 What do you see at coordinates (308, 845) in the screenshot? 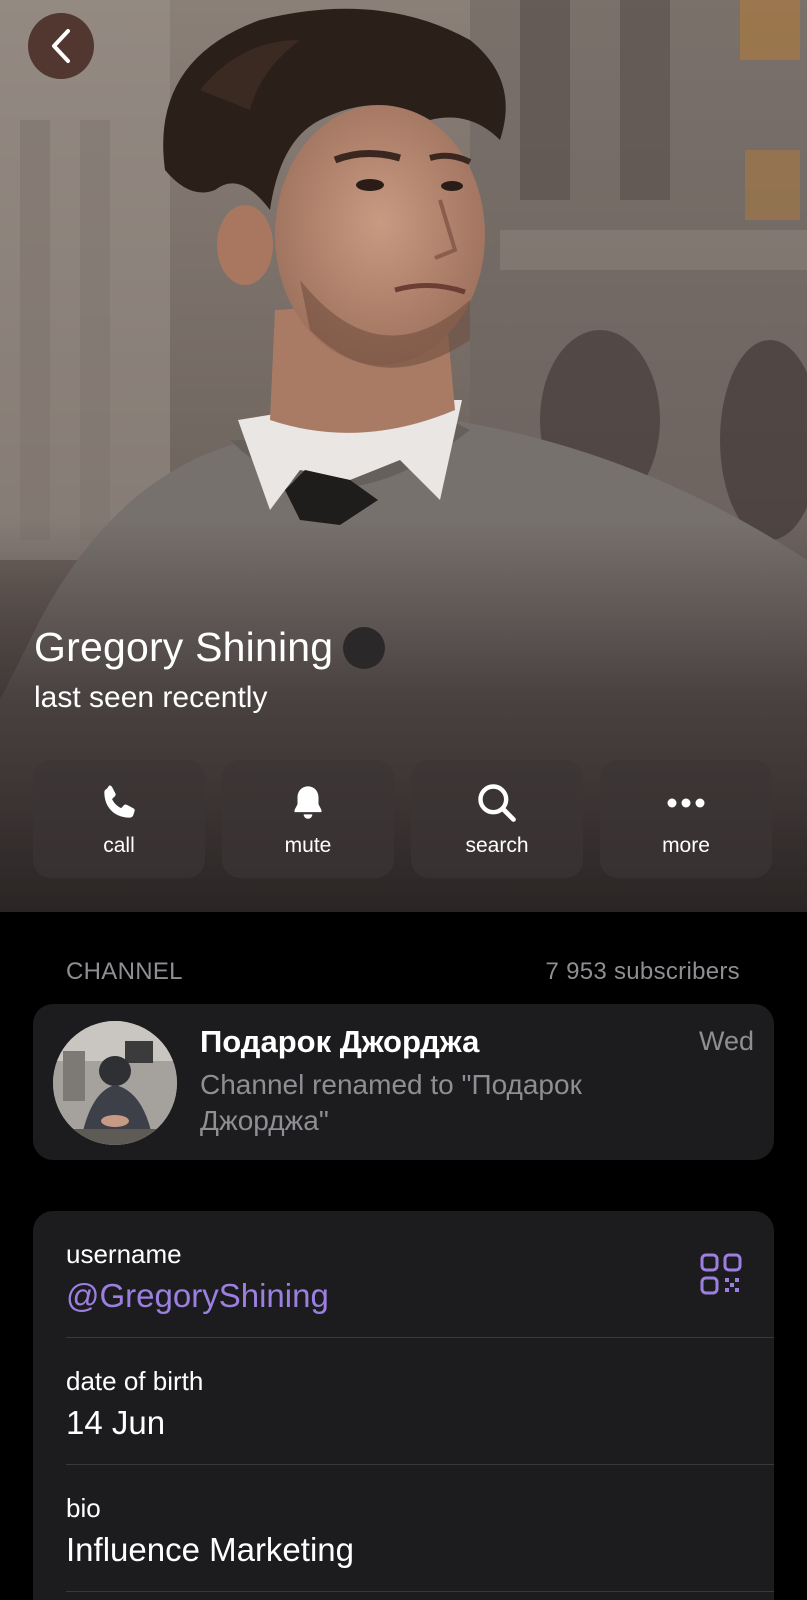
I see `mute-label: mute` at bounding box center [308, 845].